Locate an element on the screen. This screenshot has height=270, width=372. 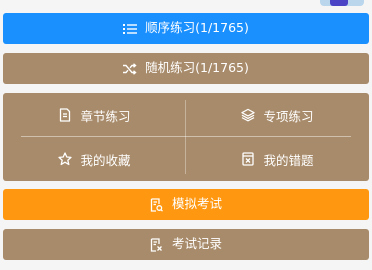
my-favorites-button: 我的收藏 is located at coordinates (94, 159).